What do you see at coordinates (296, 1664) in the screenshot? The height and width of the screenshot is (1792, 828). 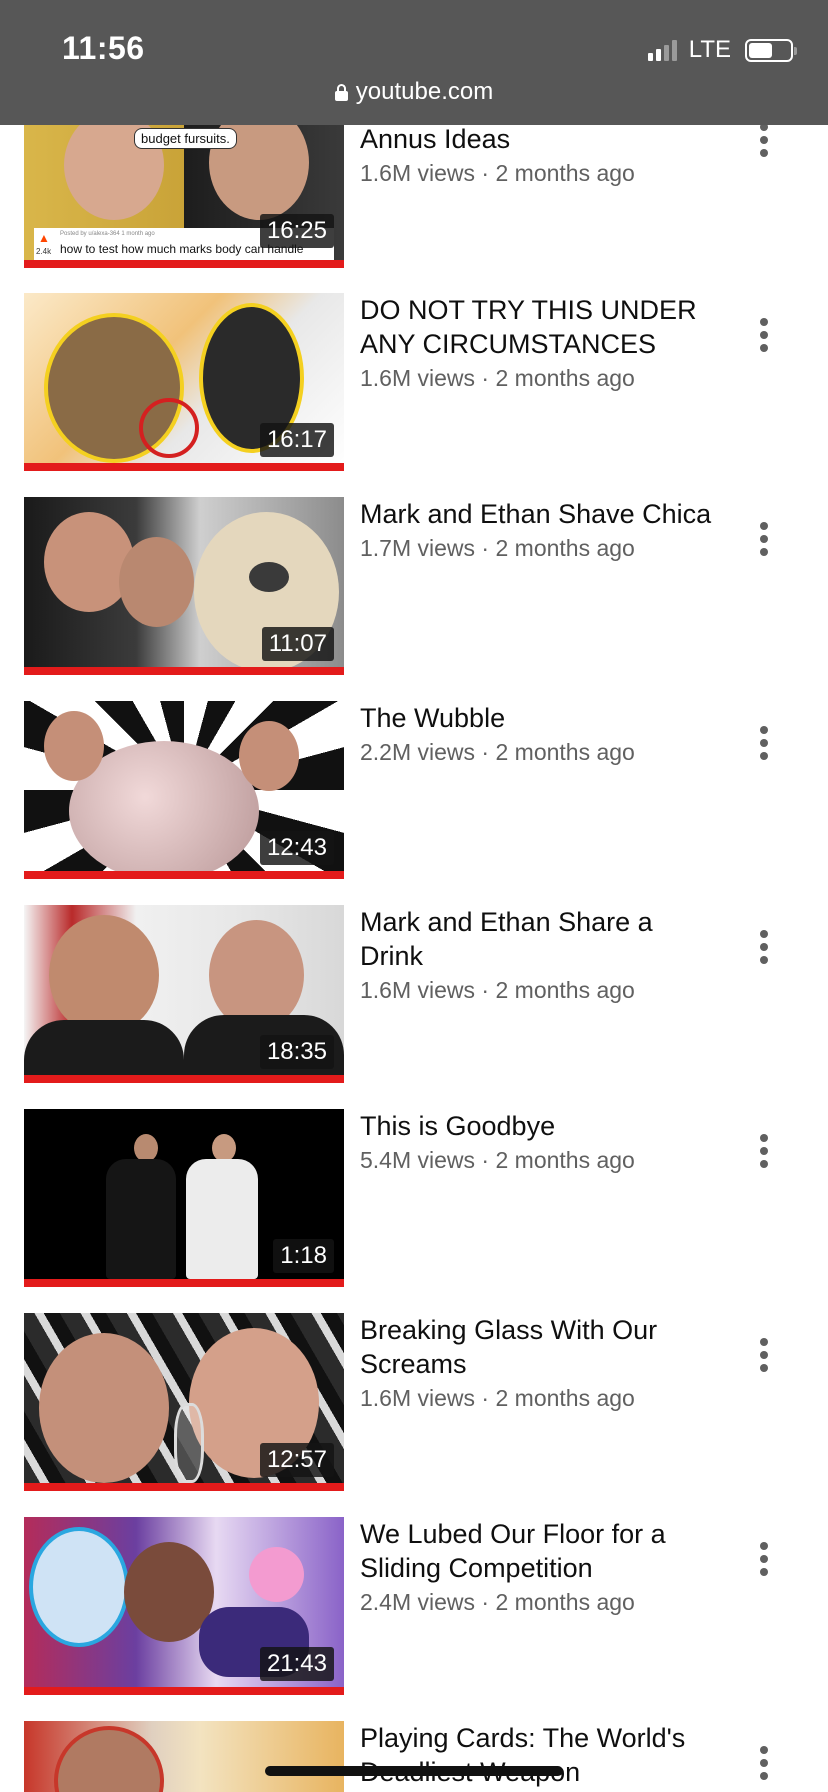 I see `video-duration: 21:43` at bounding box center [296, 1664].